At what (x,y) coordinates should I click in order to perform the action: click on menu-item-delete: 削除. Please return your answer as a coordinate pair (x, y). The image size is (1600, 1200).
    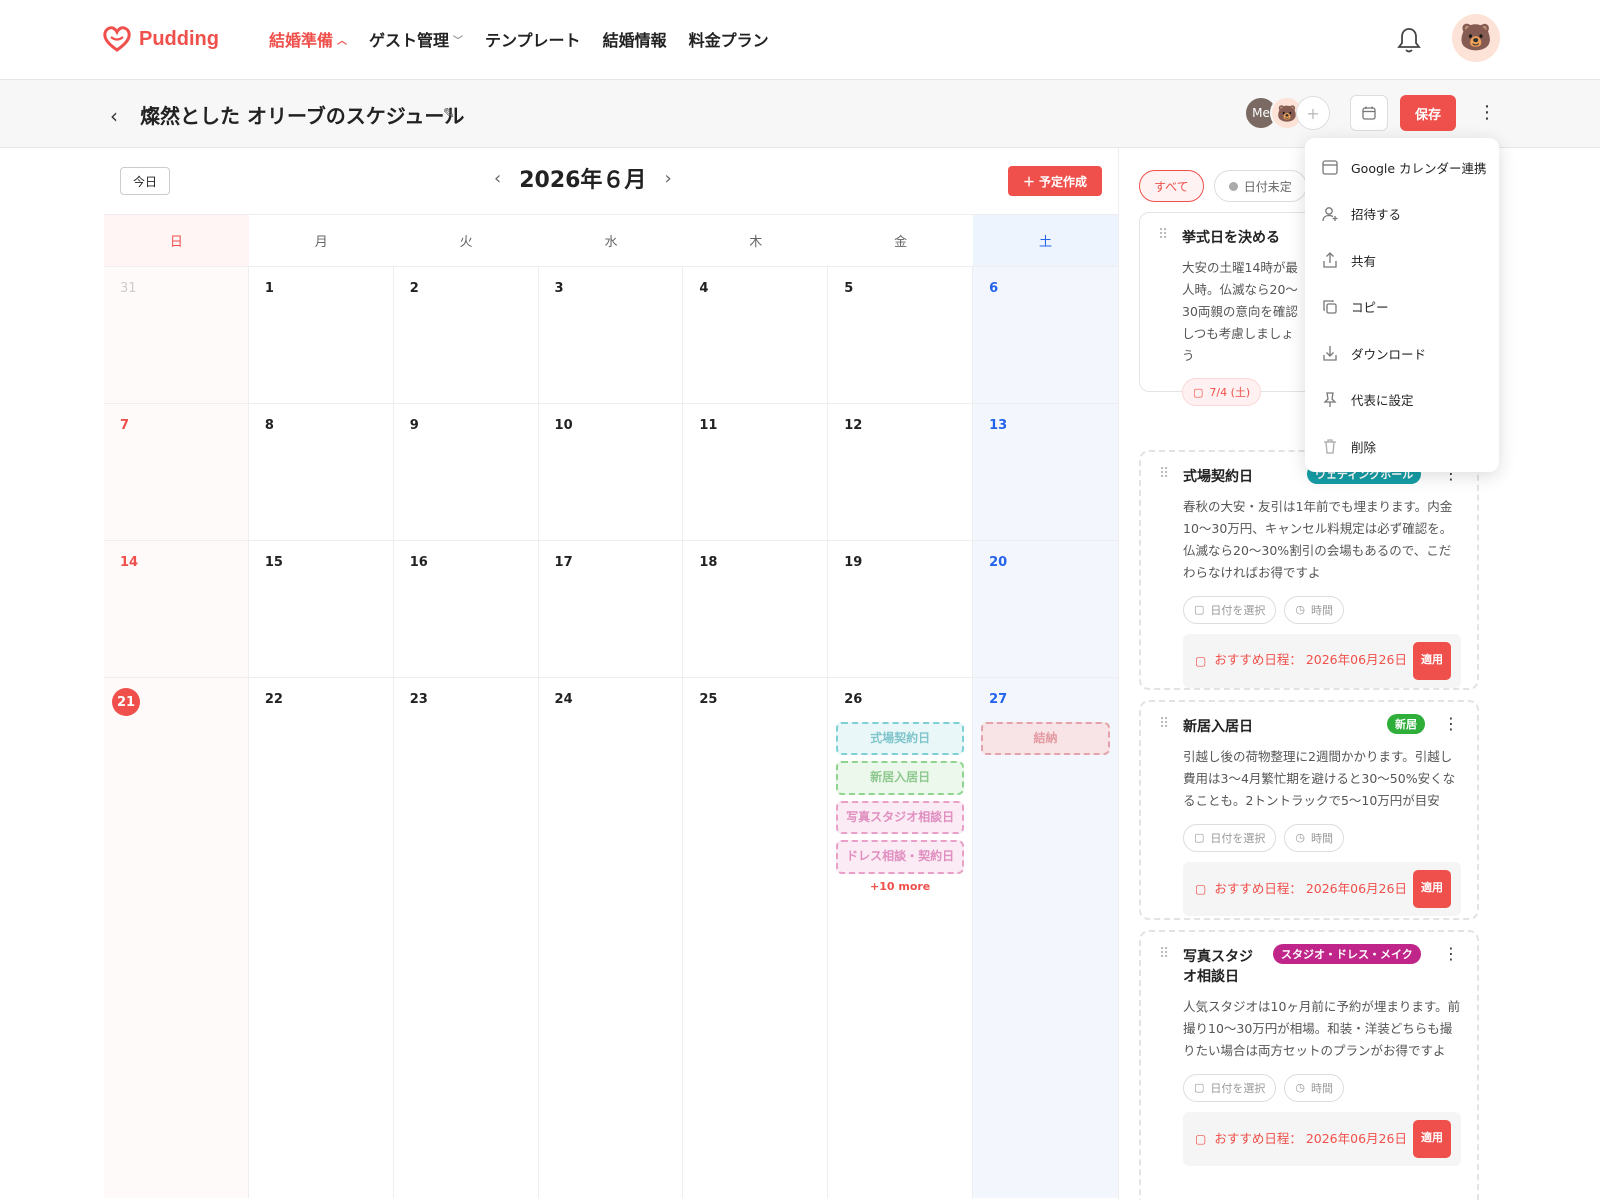
    Looking at the image, I should click on (1402, 446).